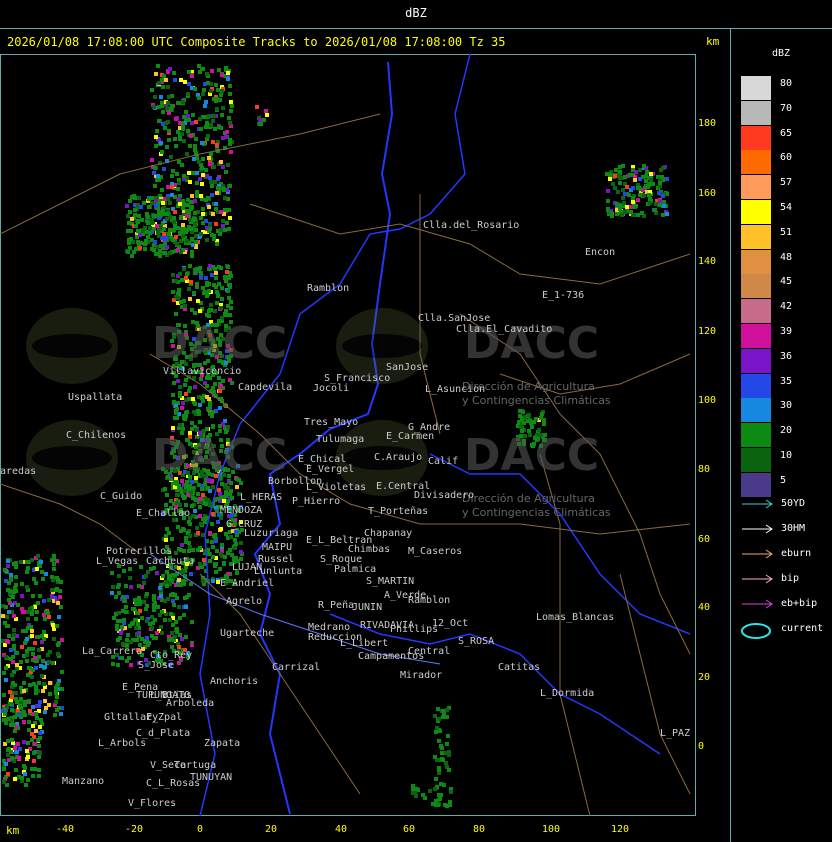  What do you see at coordinates (83, 781) in the screenshot?
I see `place-label: Manzano` at bounding box center [83, 781].